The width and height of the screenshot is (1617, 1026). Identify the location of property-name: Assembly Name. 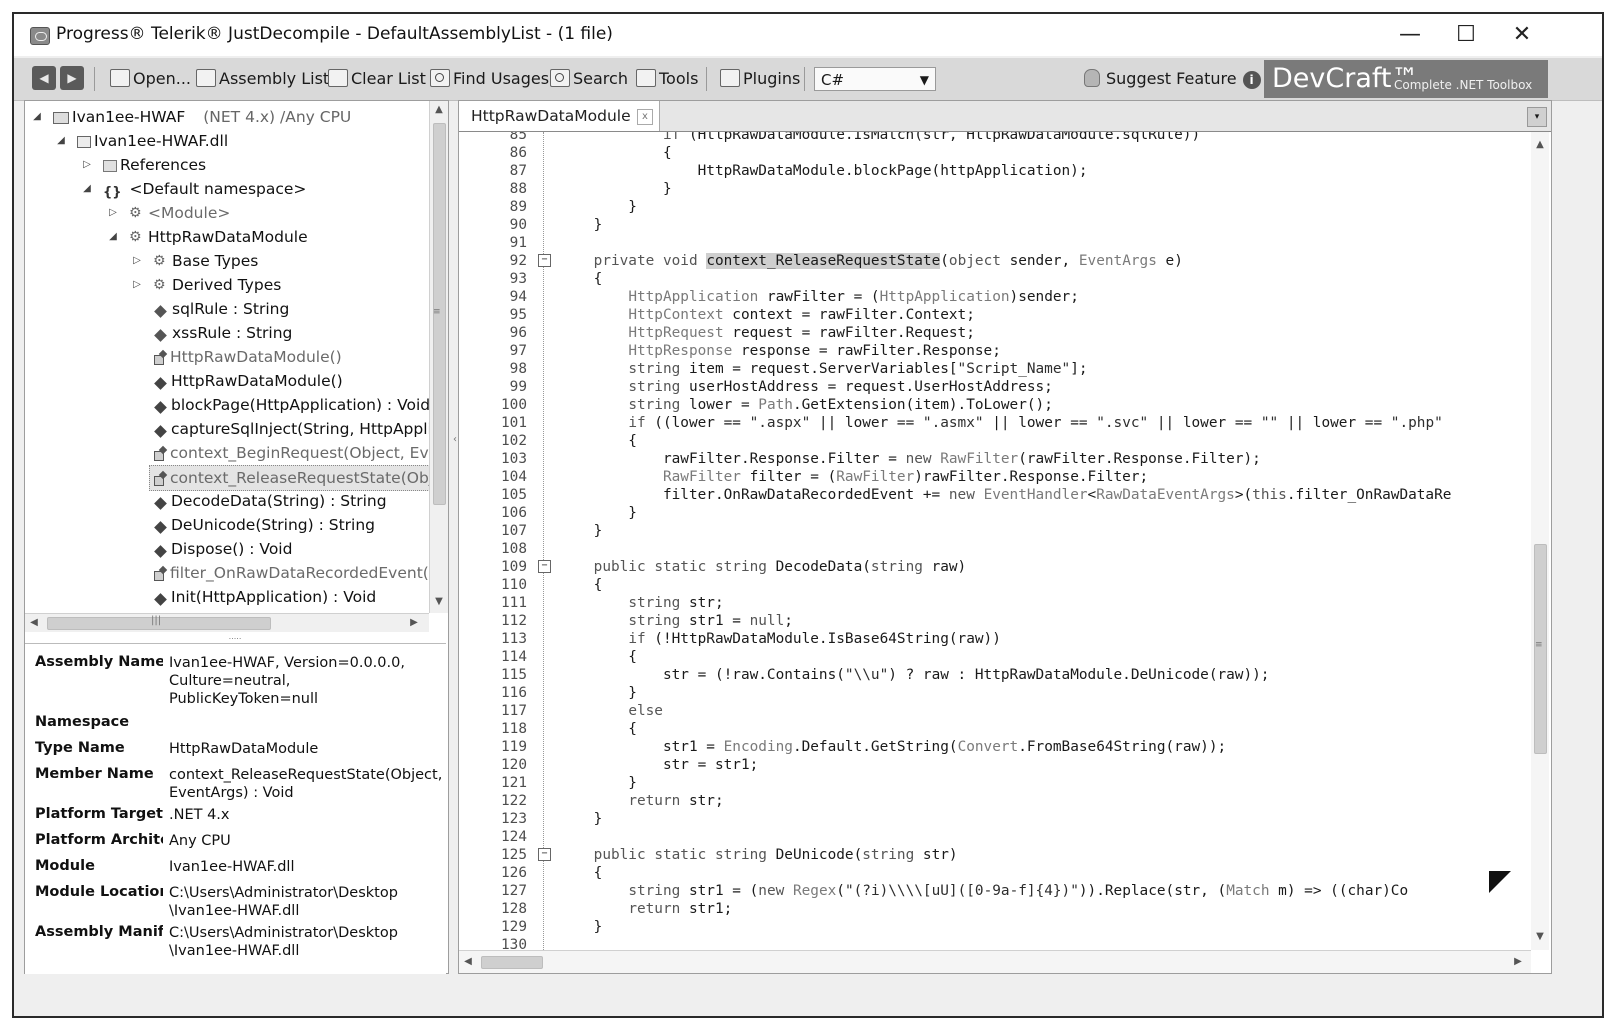
(99, 662).